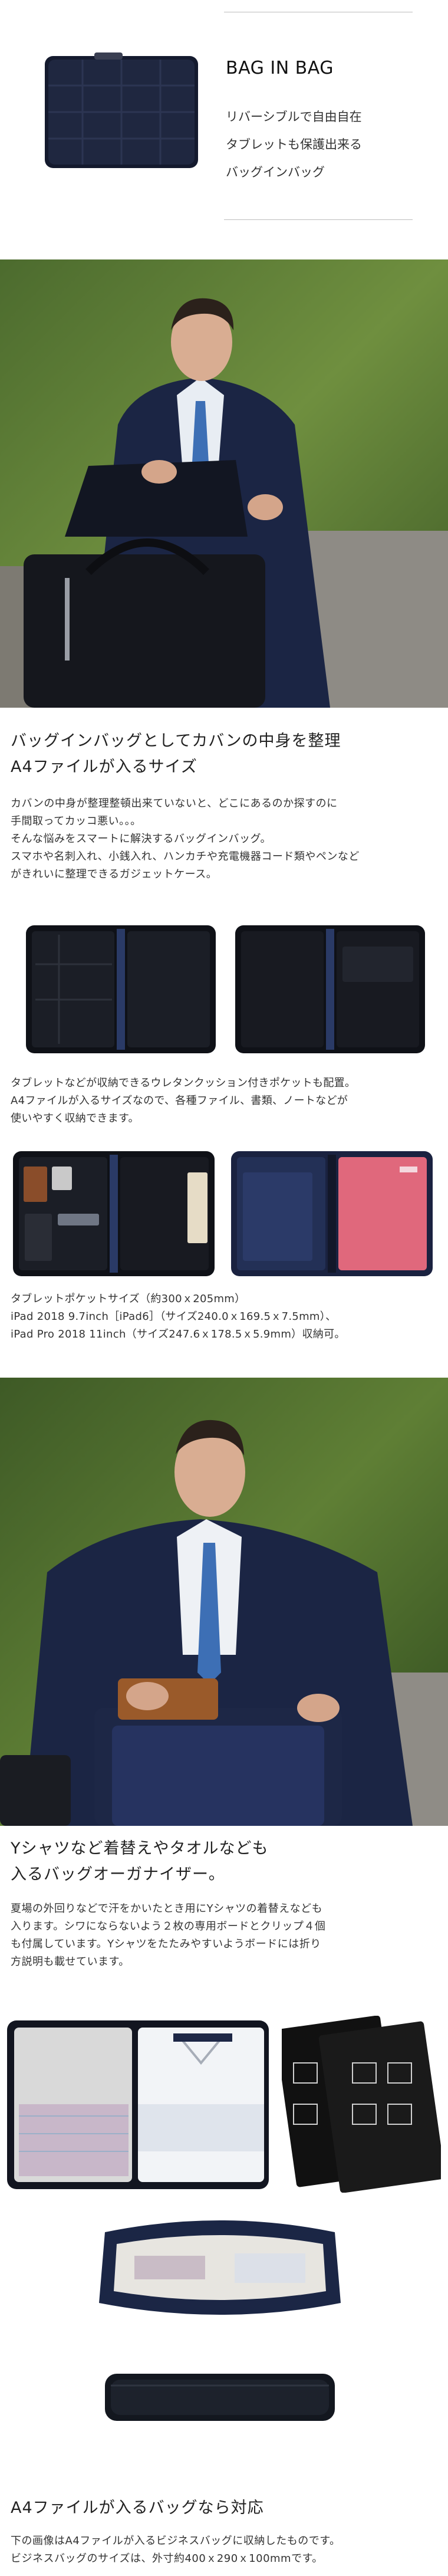  I want to click on section3-body-line-2: ビジネスバッグのサイズは、外寸約400ｘ290ｘ100mmです。, so click(167, 2558).